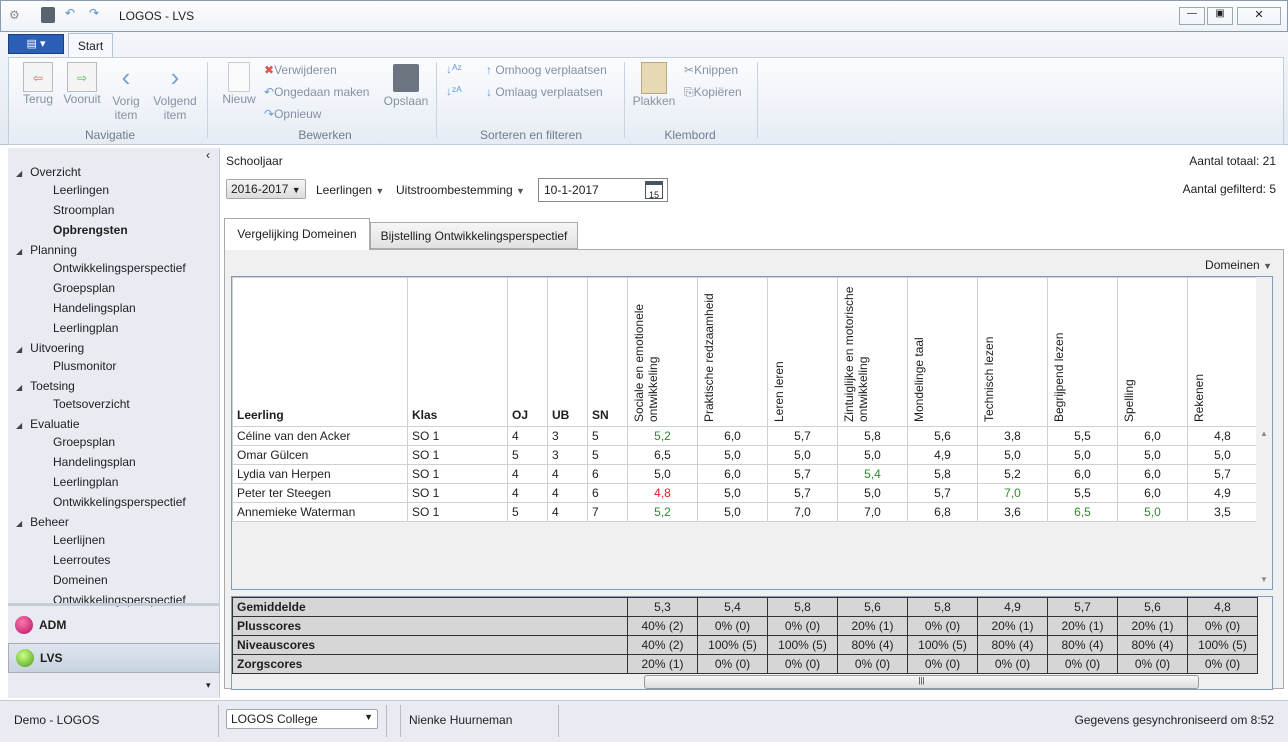 Image resolution: width=1288 pixels, height=742 pixels. Describe the element at coordinates (94, 13) in the screenshot. I see `redo-quick-icon: ↷` at that location.